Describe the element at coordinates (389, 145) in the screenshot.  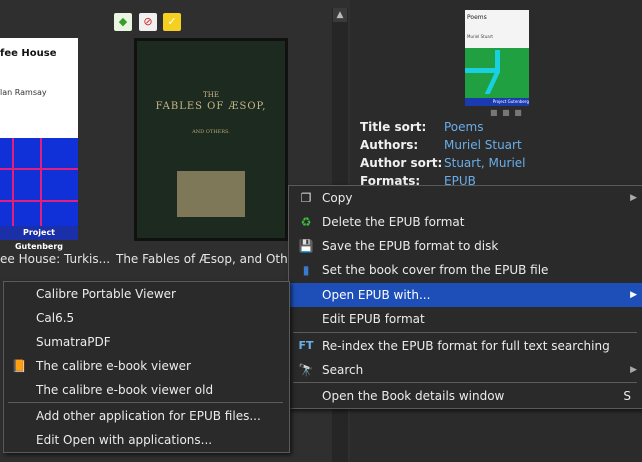
I see `field-label-authors: Authors:` at that location.